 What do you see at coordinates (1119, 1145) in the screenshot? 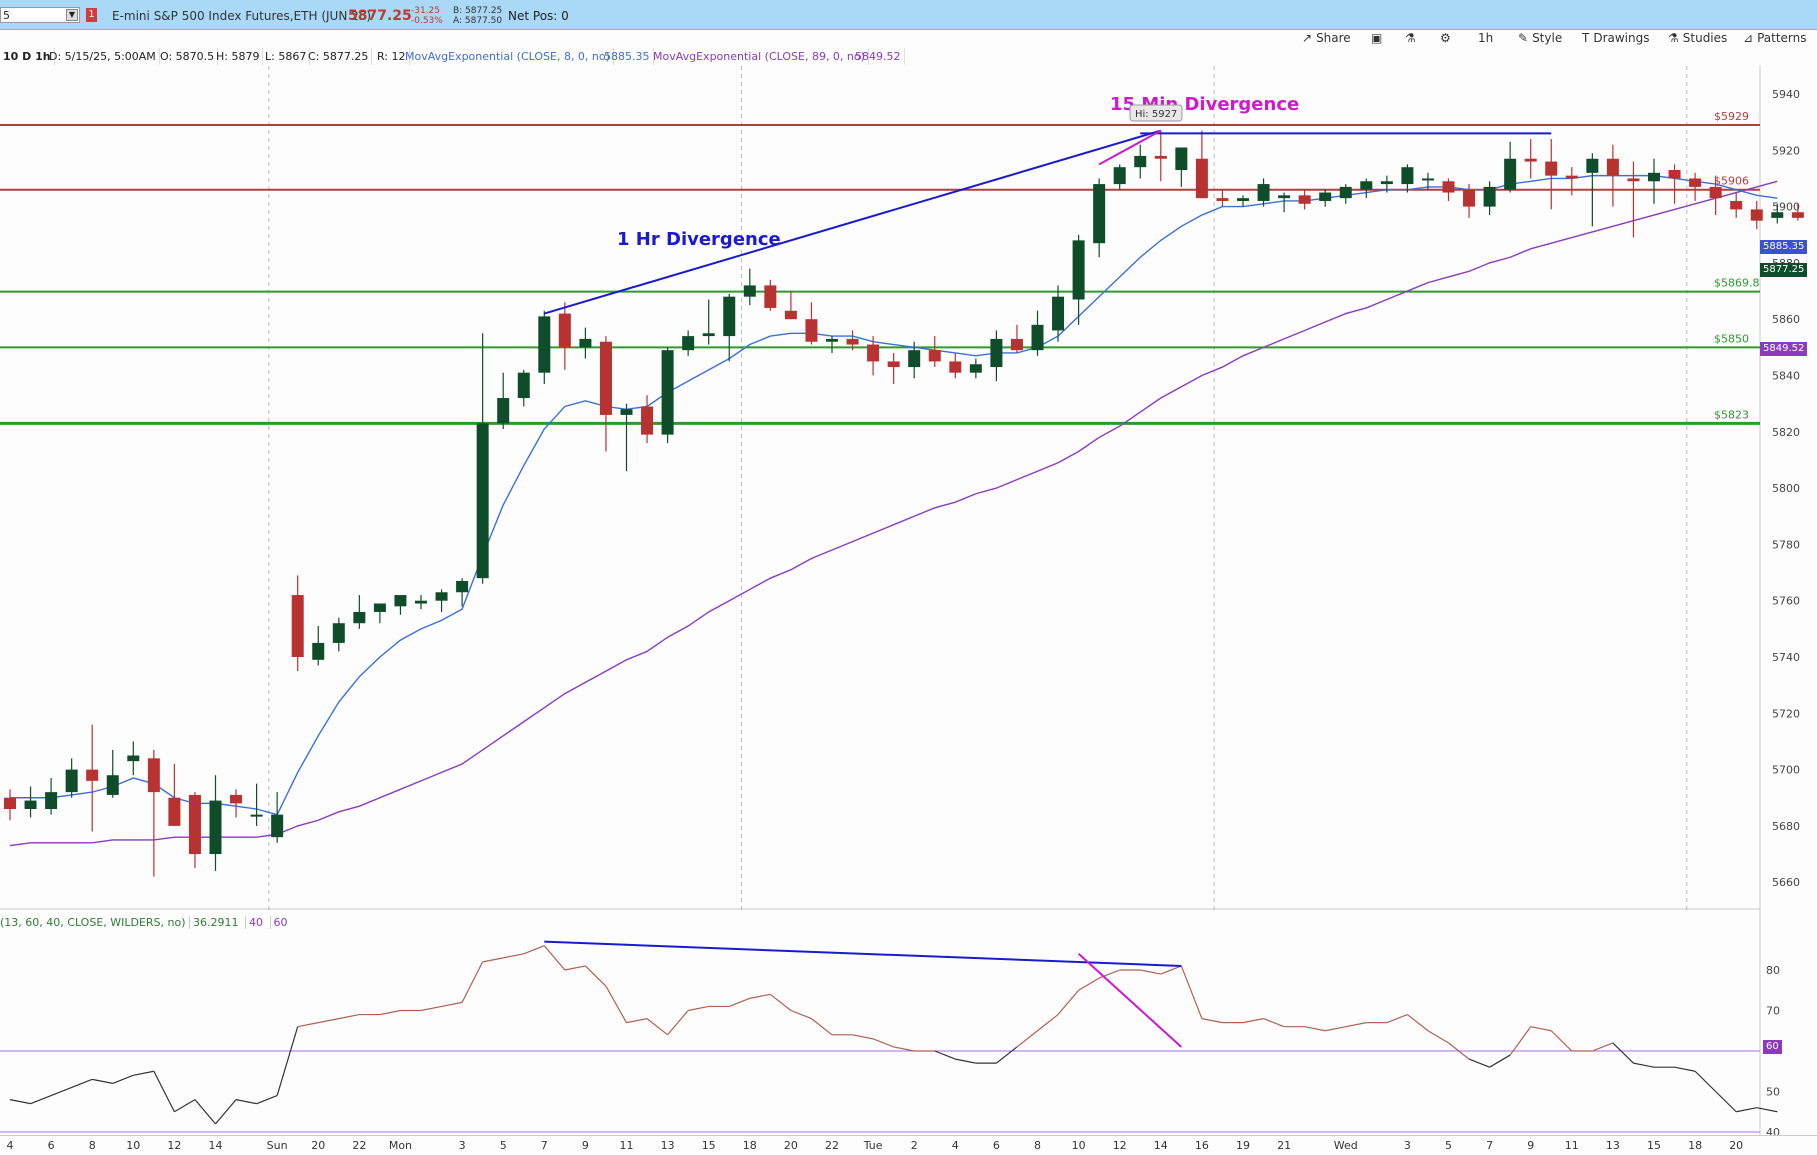
I see `x-tick-label: 12` at bounding box center [1119, 1145].